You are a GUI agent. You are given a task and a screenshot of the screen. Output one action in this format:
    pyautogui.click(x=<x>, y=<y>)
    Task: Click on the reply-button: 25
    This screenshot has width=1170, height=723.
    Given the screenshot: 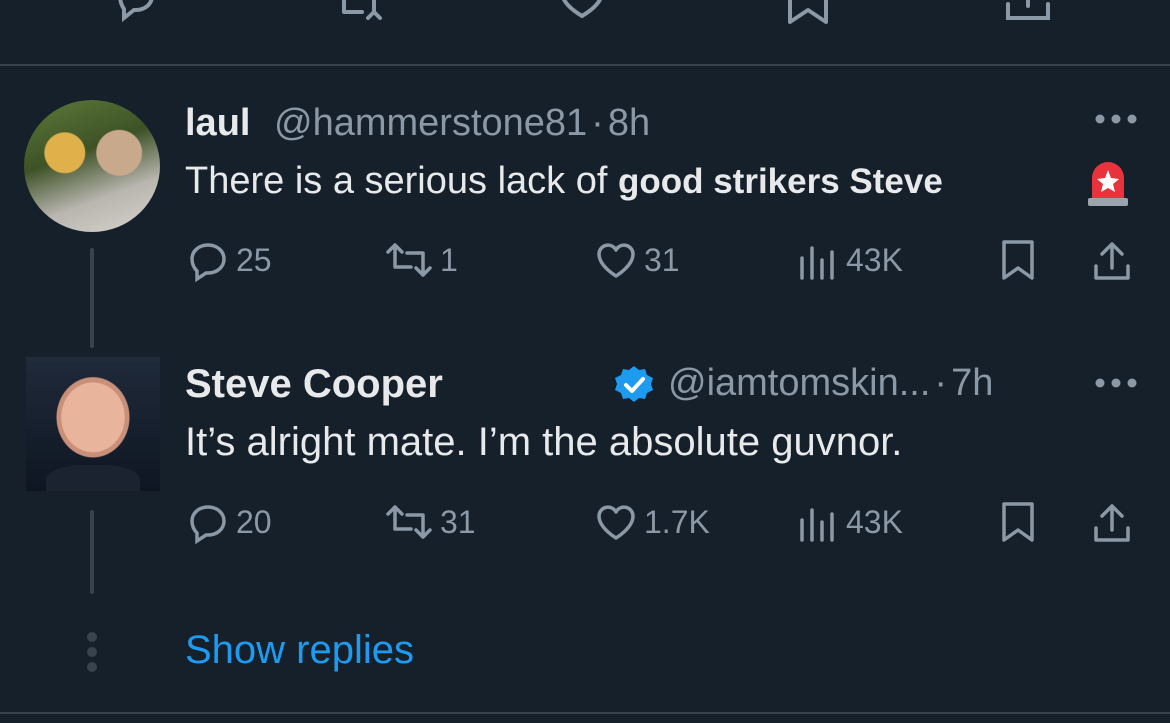 What is the action you would take?
    pyautogui.click(x=229, y=260)
    